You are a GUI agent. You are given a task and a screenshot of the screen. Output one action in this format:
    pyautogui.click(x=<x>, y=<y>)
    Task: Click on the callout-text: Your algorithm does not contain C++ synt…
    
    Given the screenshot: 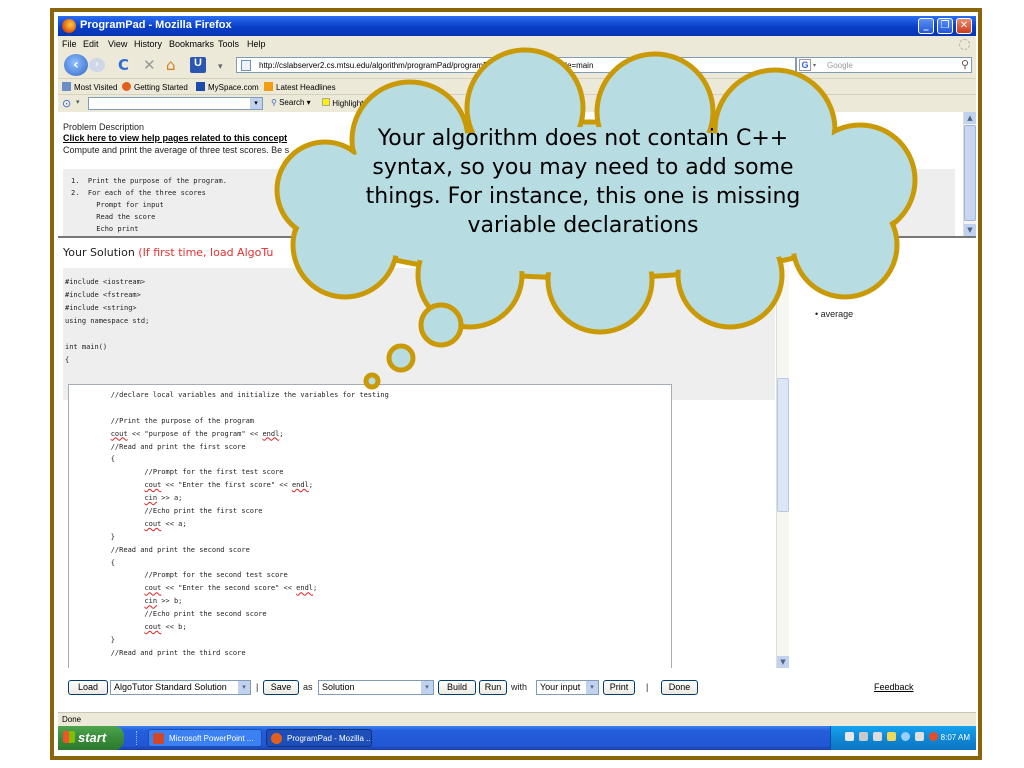 What is the action you would take?
    pyautogui.click(x=583, y=182)
    